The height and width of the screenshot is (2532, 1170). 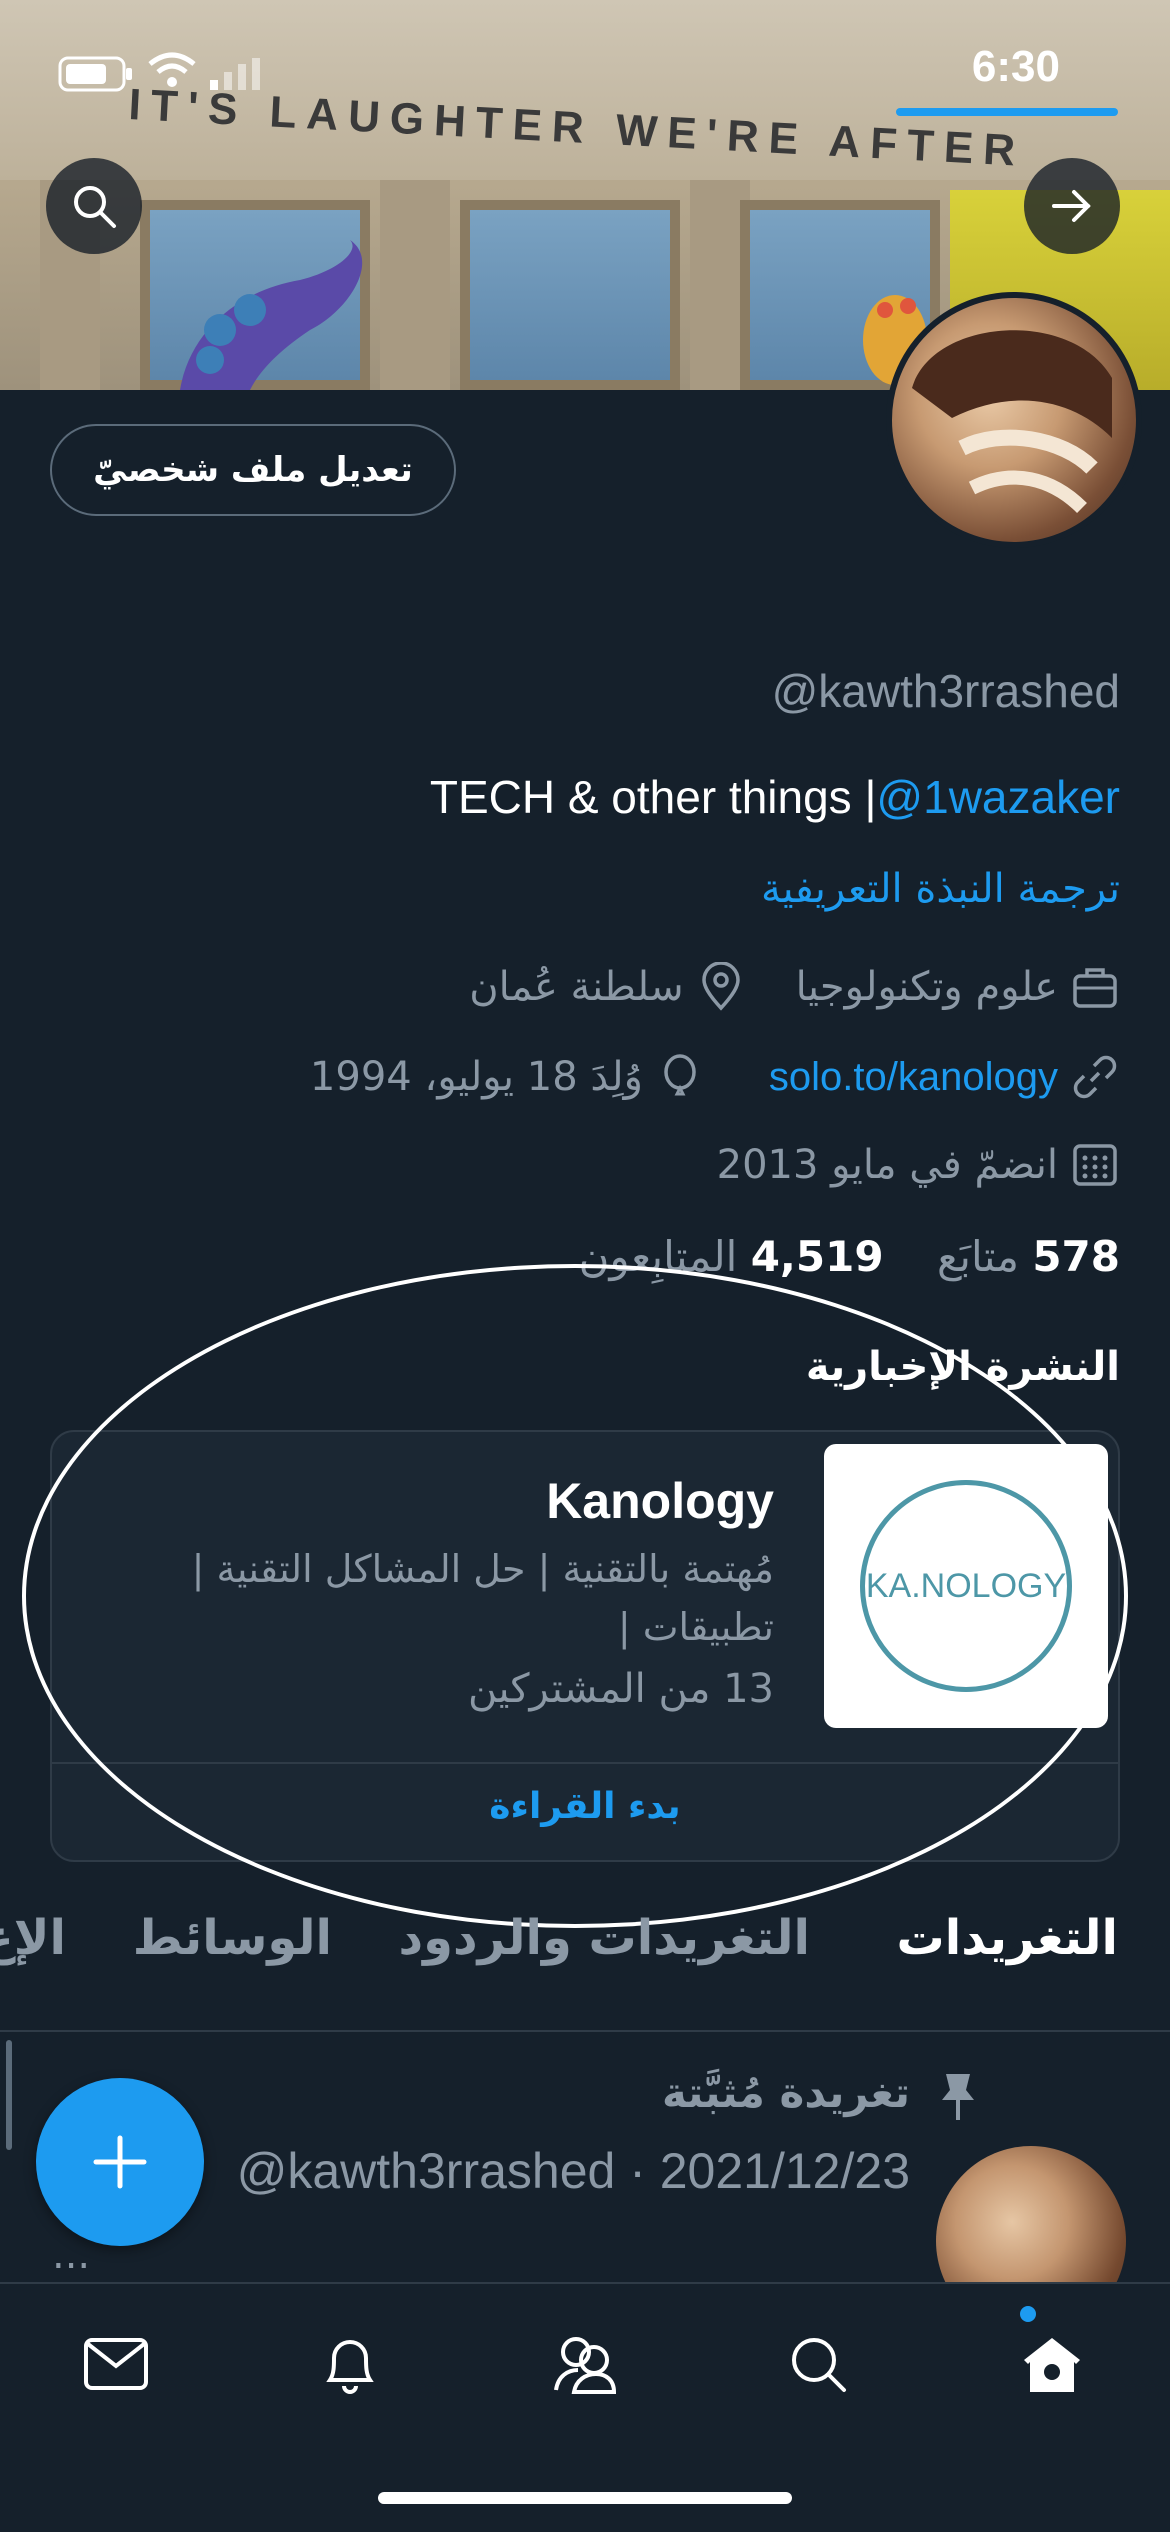 What do you see at coordinates (680, 1075) in the screenshot?
I see `balloon-icon` at bounding box center [680, 1075].